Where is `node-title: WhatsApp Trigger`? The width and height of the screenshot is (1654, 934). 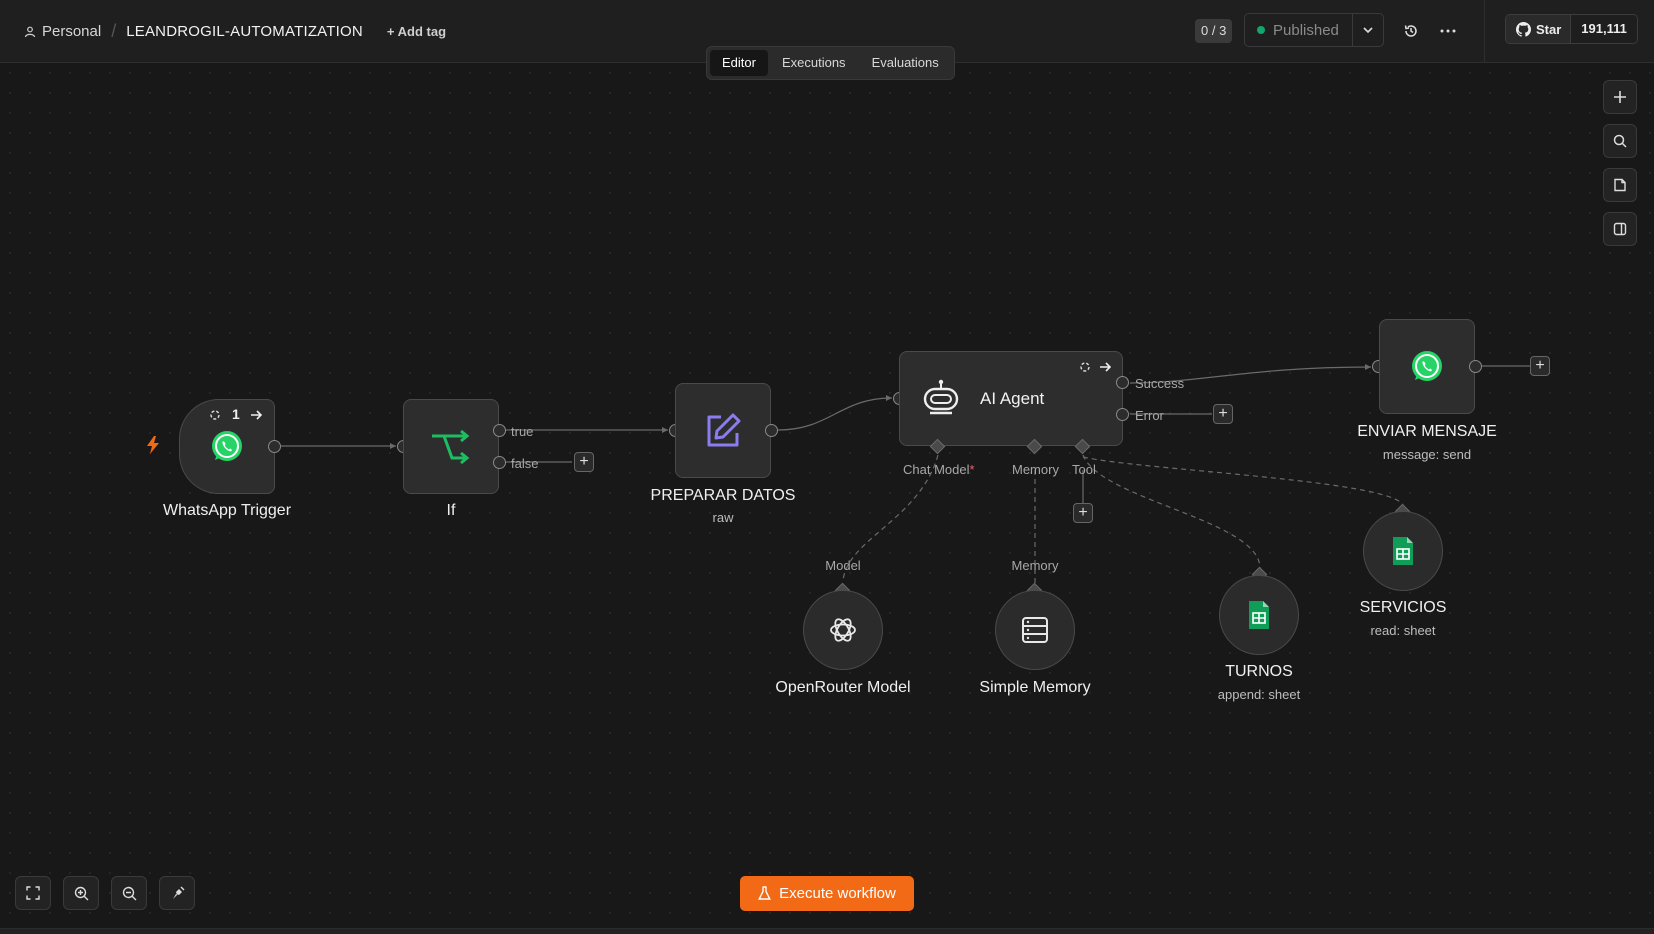
node-title: WhatsApp Trigger is located at coordinates (227, 510).